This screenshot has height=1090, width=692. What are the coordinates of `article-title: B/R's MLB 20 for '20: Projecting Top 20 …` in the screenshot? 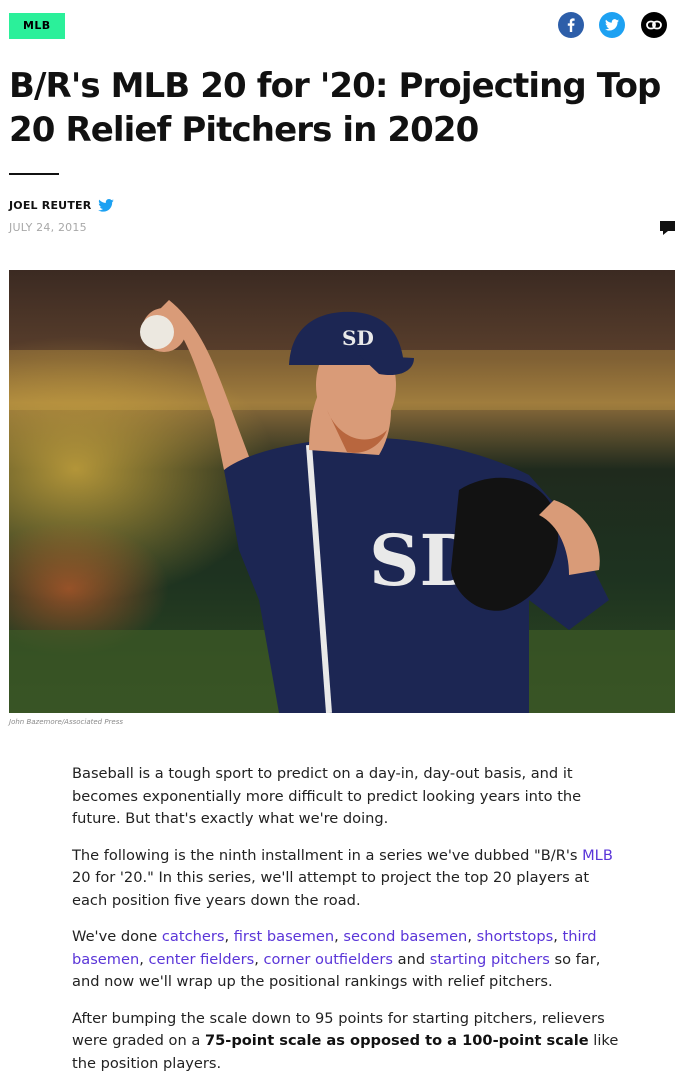 It's located at (335, 108).